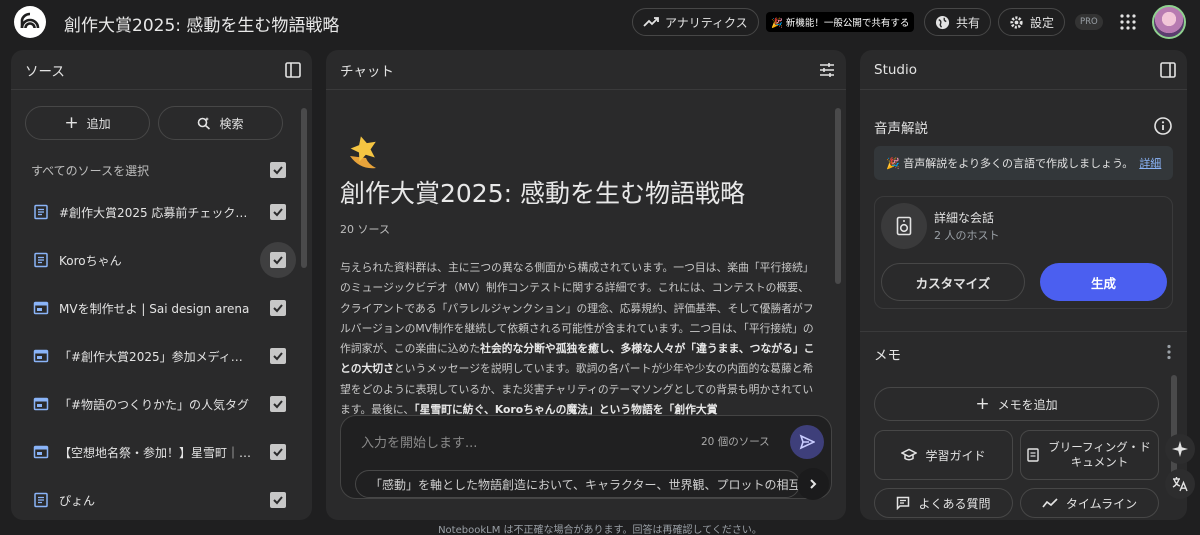 The image size is (1200, 535). Describe the element at coordinates (1050, 503) in the screenshot. I see `timeline-icon` at that location.